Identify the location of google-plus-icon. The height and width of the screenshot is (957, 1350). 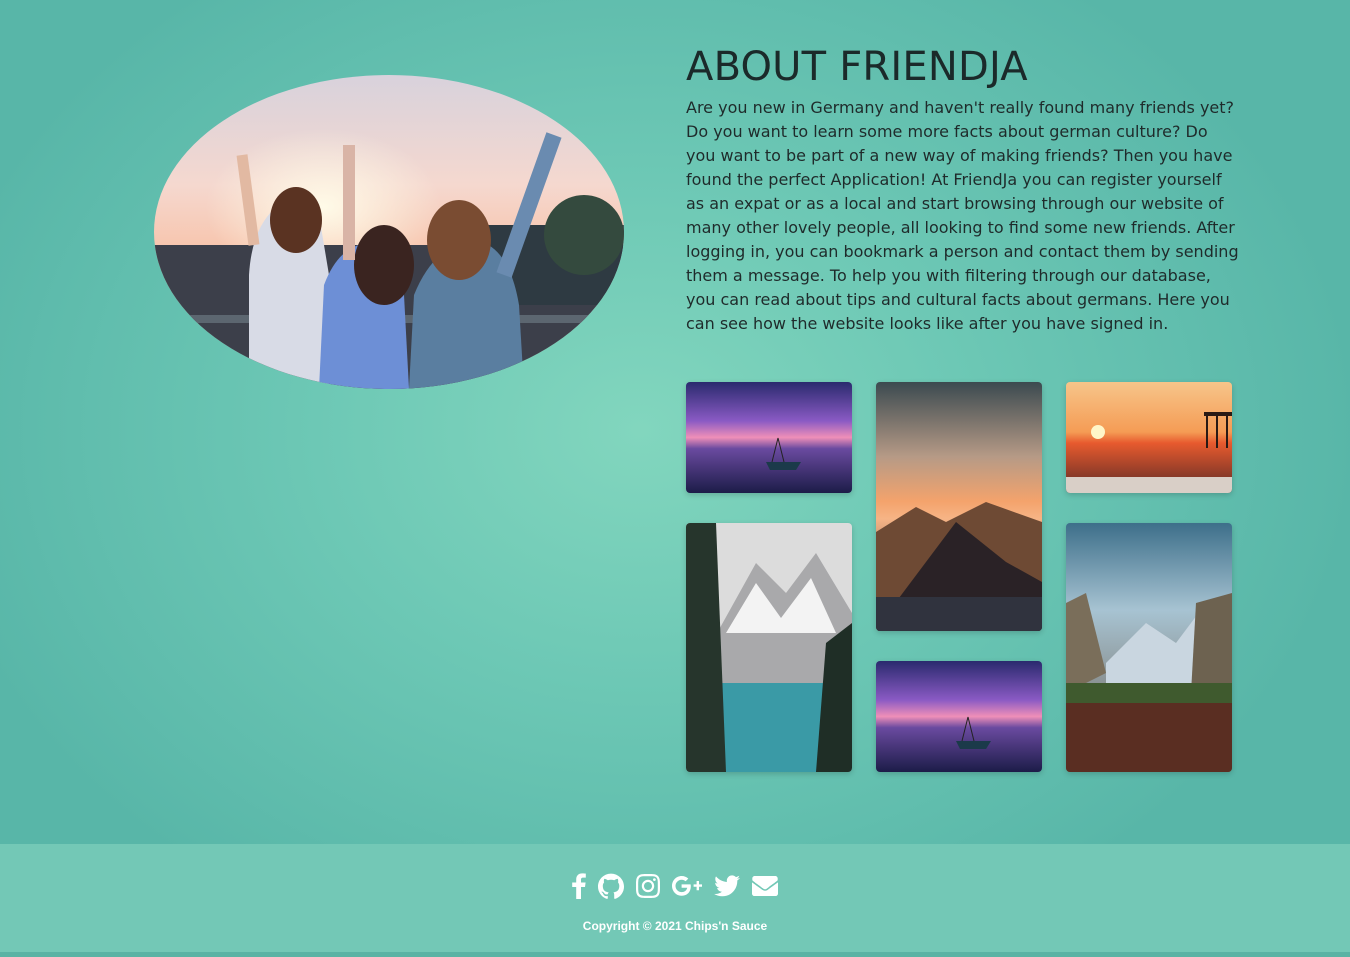
(687, 886).